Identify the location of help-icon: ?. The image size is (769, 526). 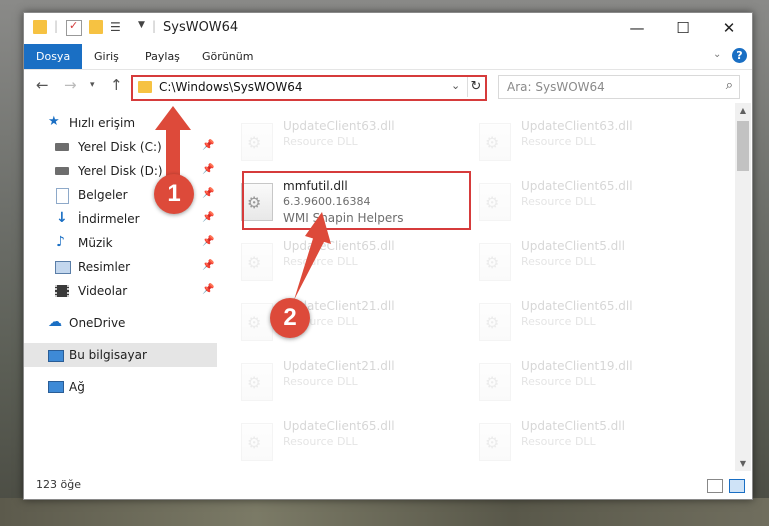
(739, 55).